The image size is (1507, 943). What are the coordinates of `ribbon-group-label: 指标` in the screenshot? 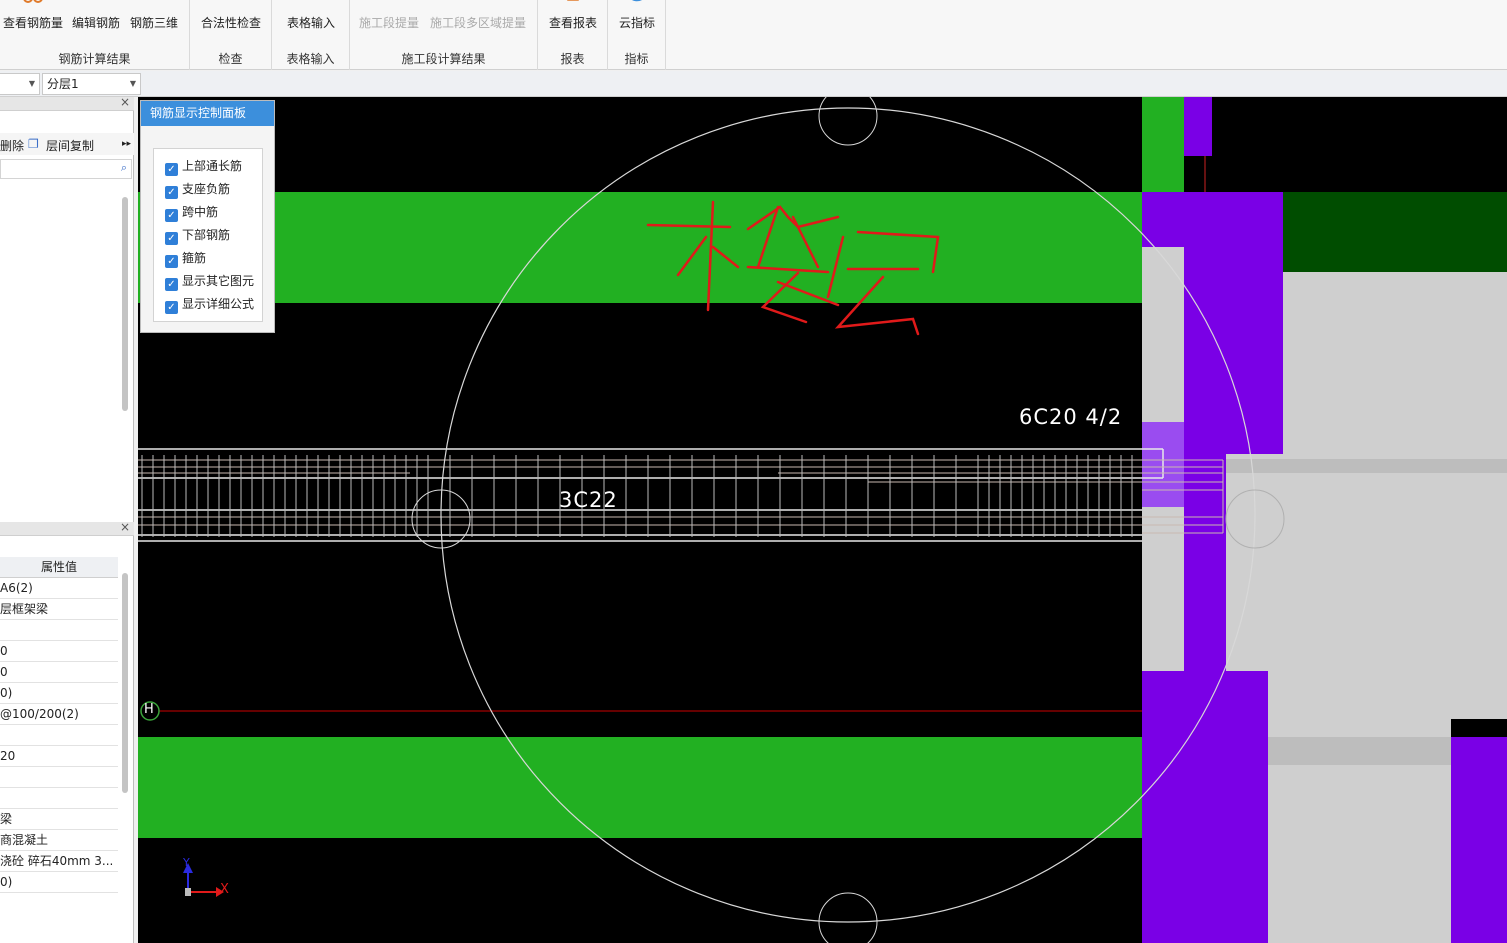 It's located at (636, 59).